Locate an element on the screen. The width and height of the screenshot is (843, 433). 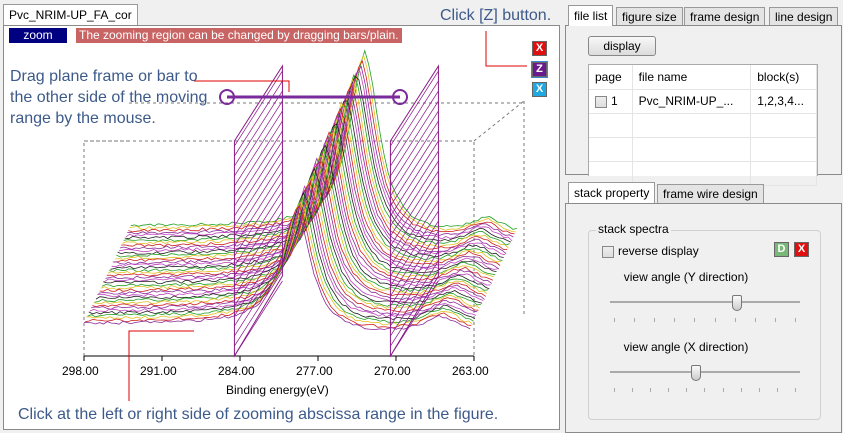
reverse-display-checkbox: reverse display is located at coordinates (650, 251).